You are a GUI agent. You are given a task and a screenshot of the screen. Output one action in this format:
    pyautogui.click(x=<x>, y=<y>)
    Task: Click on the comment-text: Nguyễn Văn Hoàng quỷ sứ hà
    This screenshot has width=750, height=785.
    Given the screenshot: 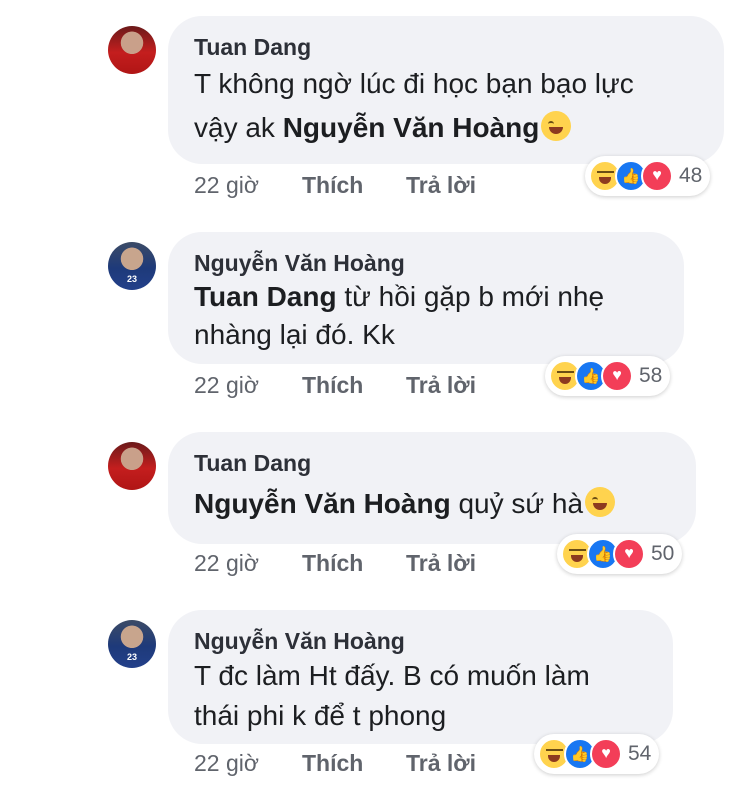 What is the action you would take?
    pyautogui.click(x=432, y=504)
    